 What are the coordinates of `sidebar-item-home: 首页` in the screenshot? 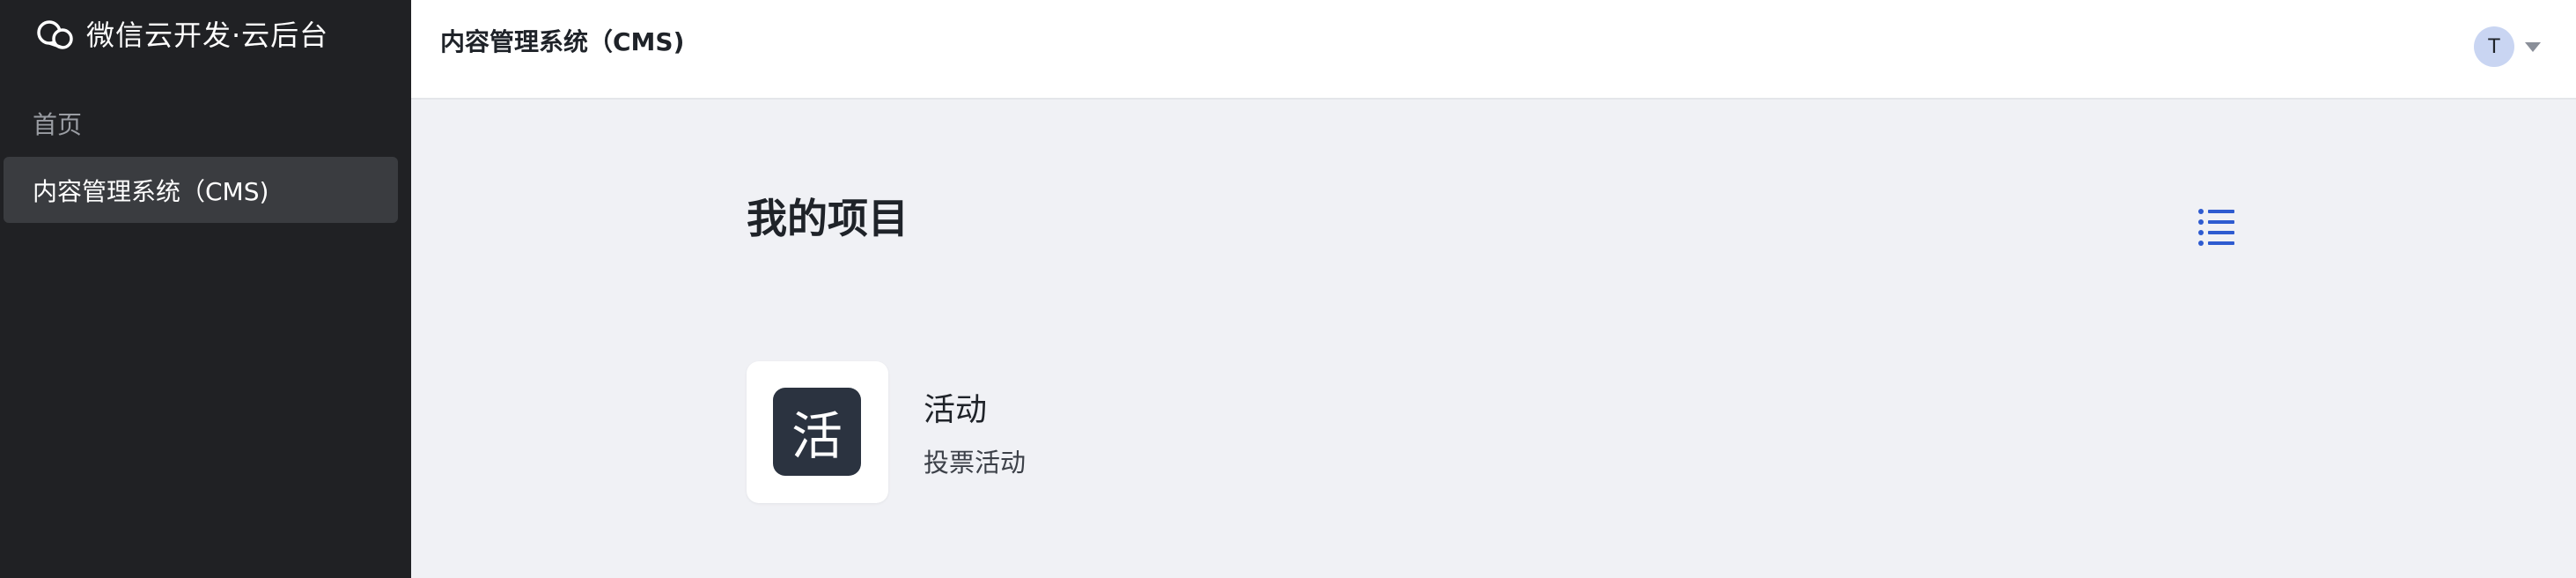 It's located at (57, 123).